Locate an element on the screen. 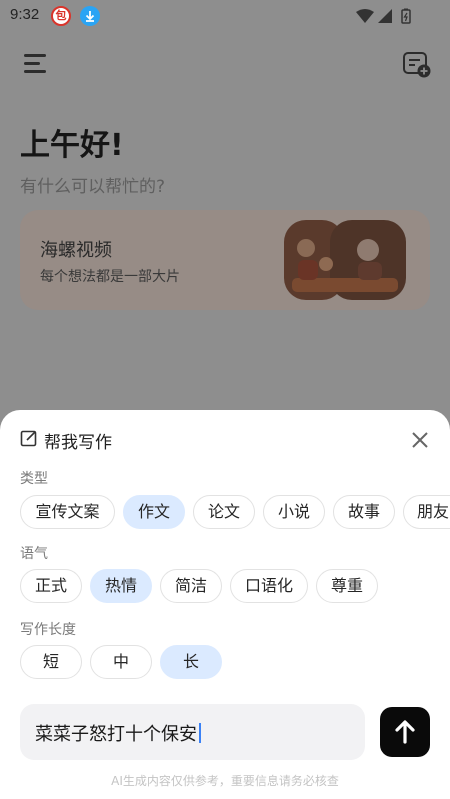  ai-disclaimer: AI生成内容仅供参考，重要信息请务必核查 is located at coordinates (225, 781).